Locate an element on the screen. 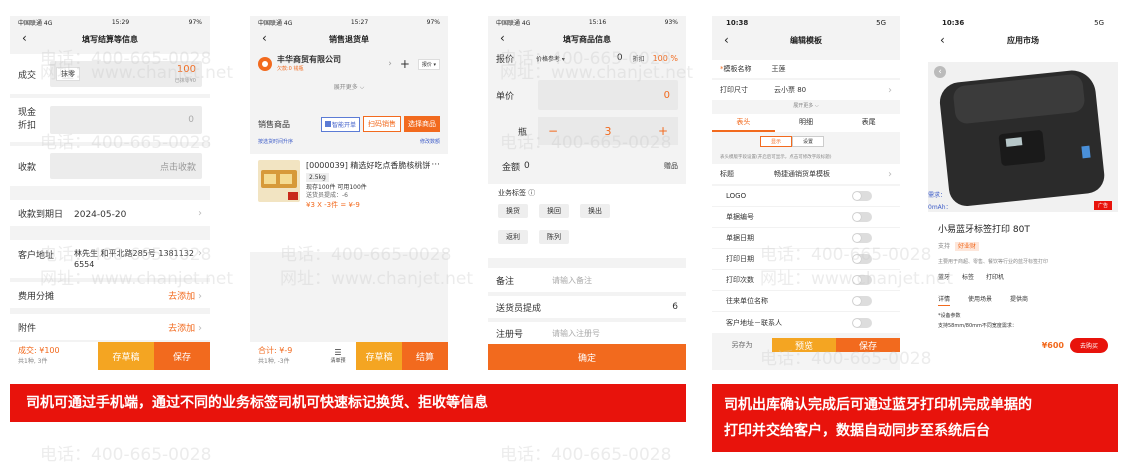 The height and width of the screenshot is (466, 1138). address-row: 客户地址 林先生 和平北路285号 13811326554 › is located at coordinates (110, 259).